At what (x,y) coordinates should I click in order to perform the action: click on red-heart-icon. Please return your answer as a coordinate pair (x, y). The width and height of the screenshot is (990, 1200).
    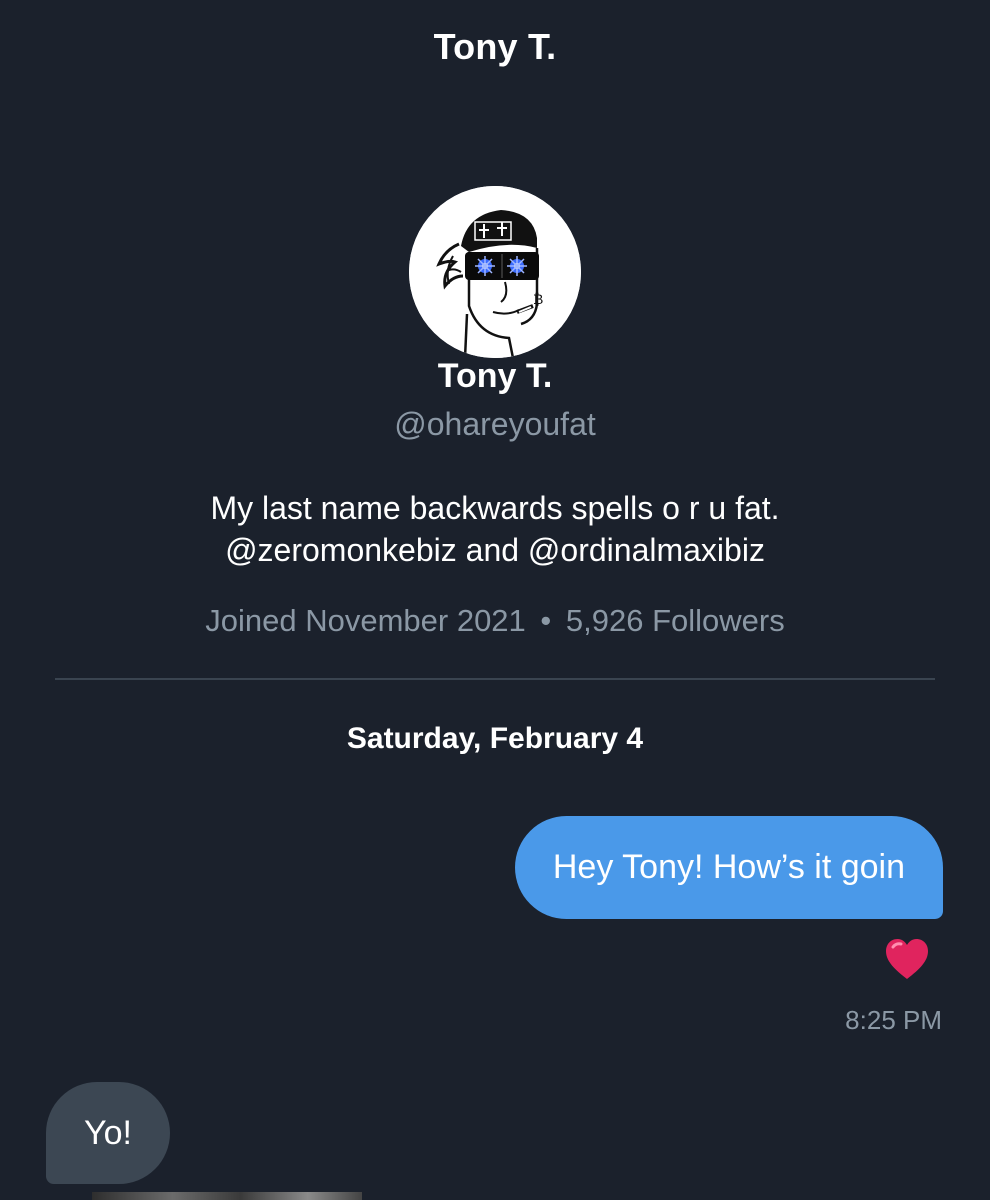
    Looking at the image, I should click on (907, 959).